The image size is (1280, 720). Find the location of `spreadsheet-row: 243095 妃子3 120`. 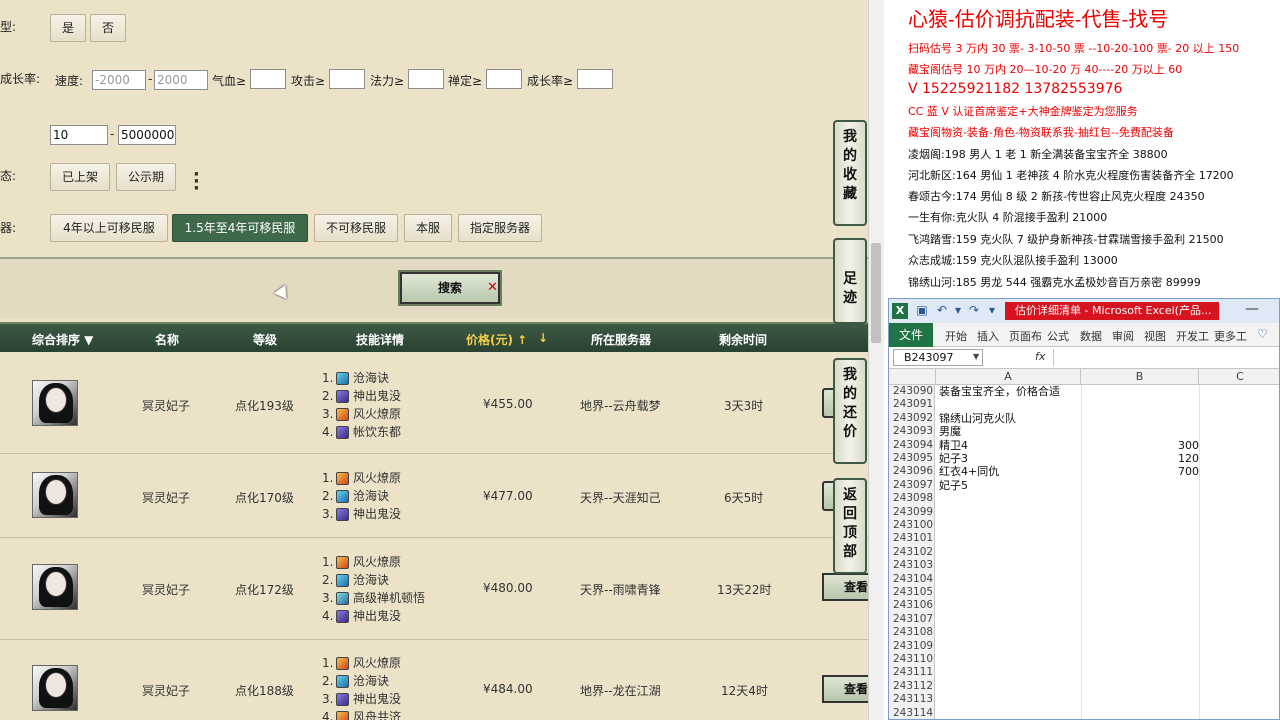

spreadsheet-row: 243095 妃子3 120 is located at coordinates (1084, 459).